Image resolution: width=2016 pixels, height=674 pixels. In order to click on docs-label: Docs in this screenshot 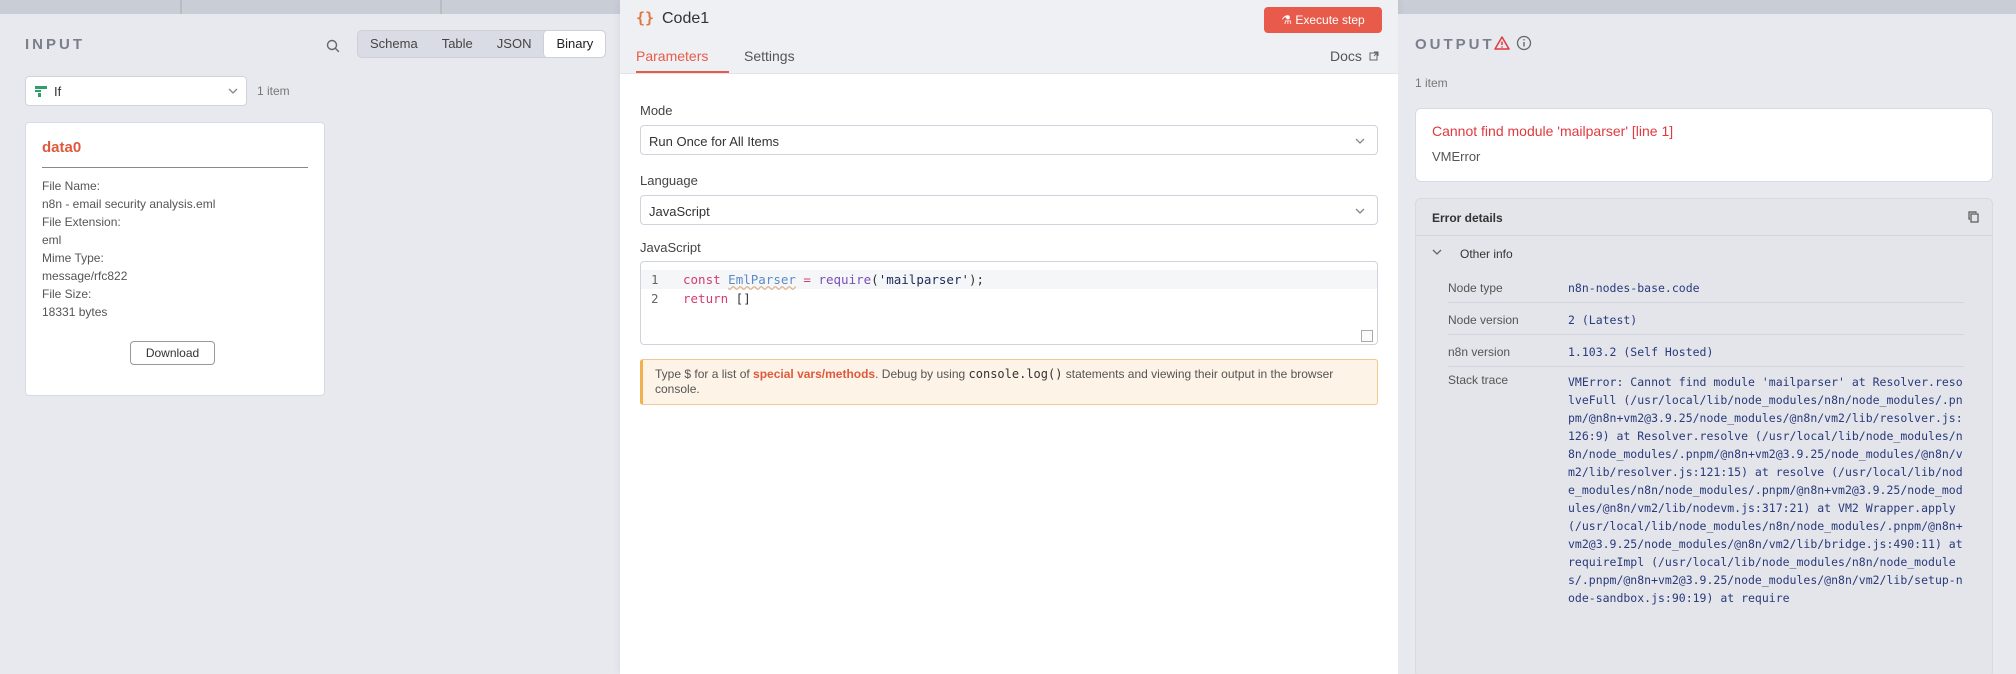, I will do `click(1346, 56)`.